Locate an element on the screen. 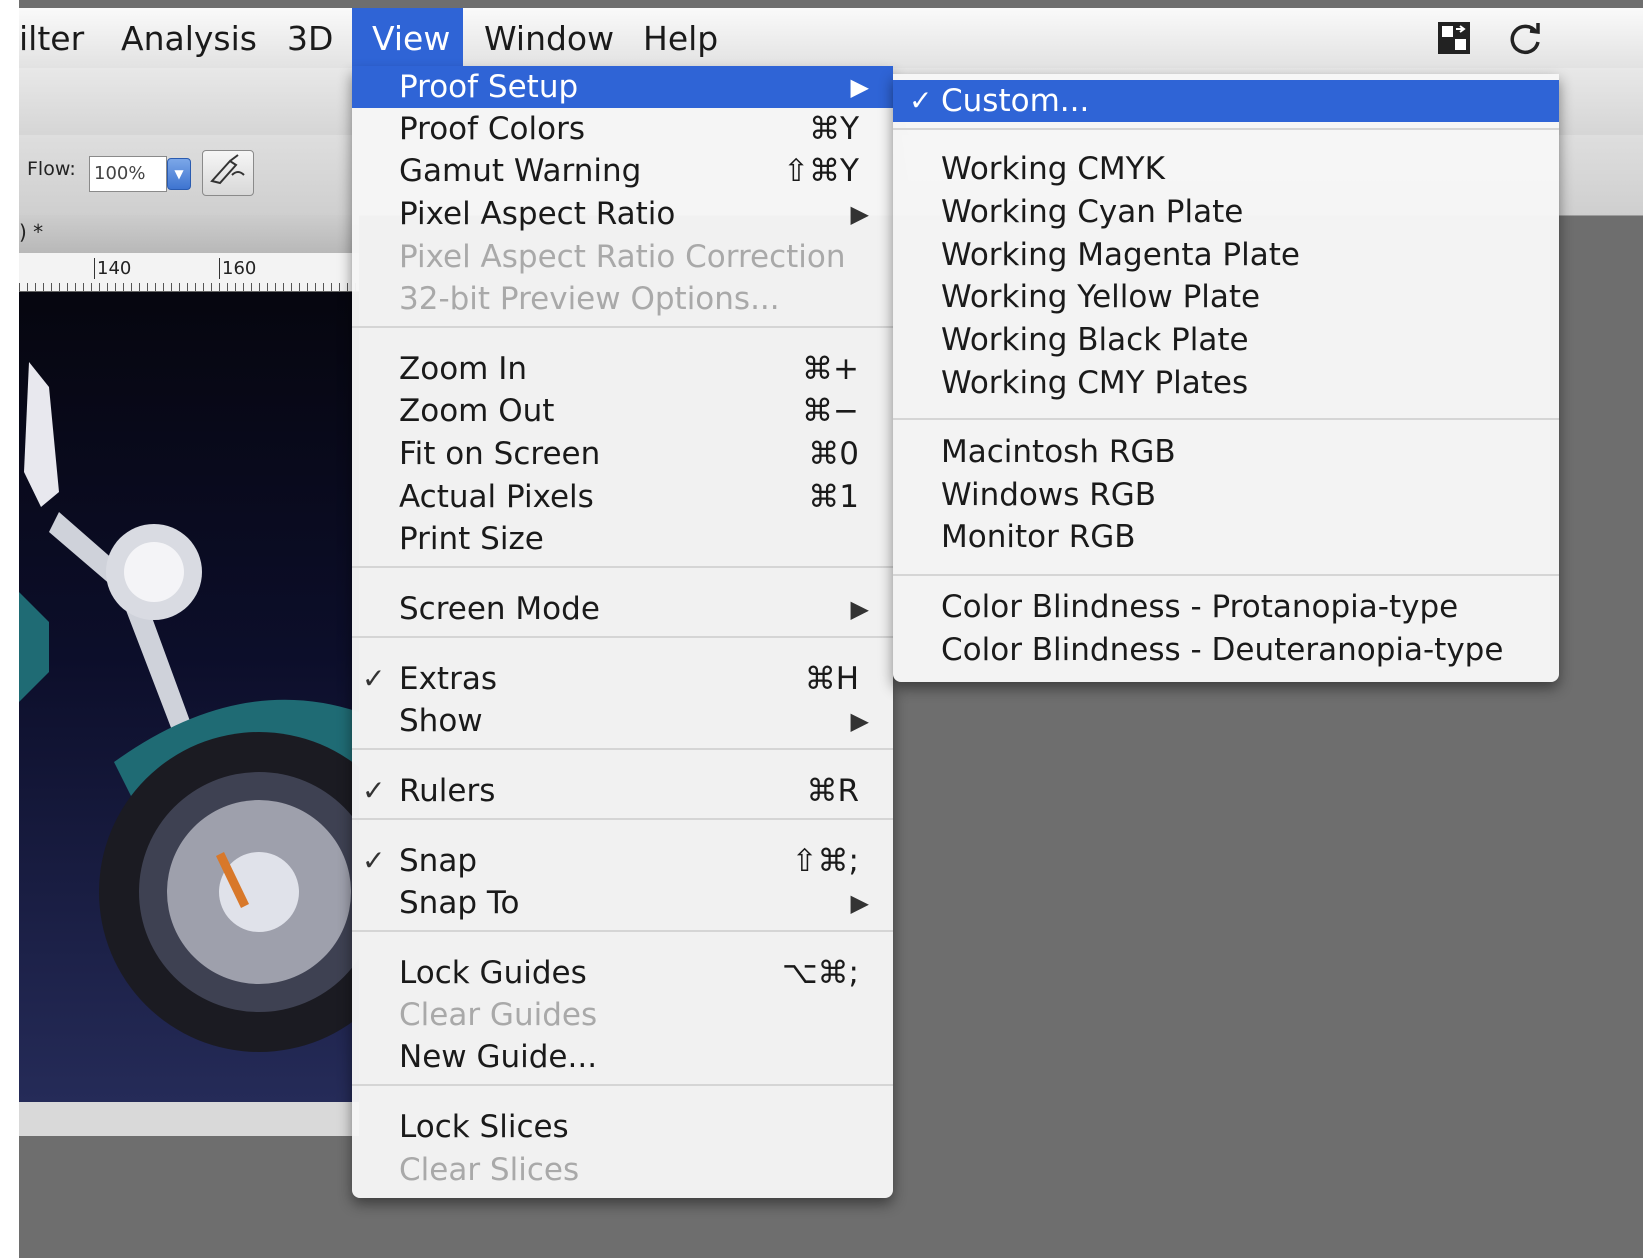 Image resolution: width=1643 pixels, height=1258 pixels. menu-item-label: Snap To is located at coordinates (459, 903).